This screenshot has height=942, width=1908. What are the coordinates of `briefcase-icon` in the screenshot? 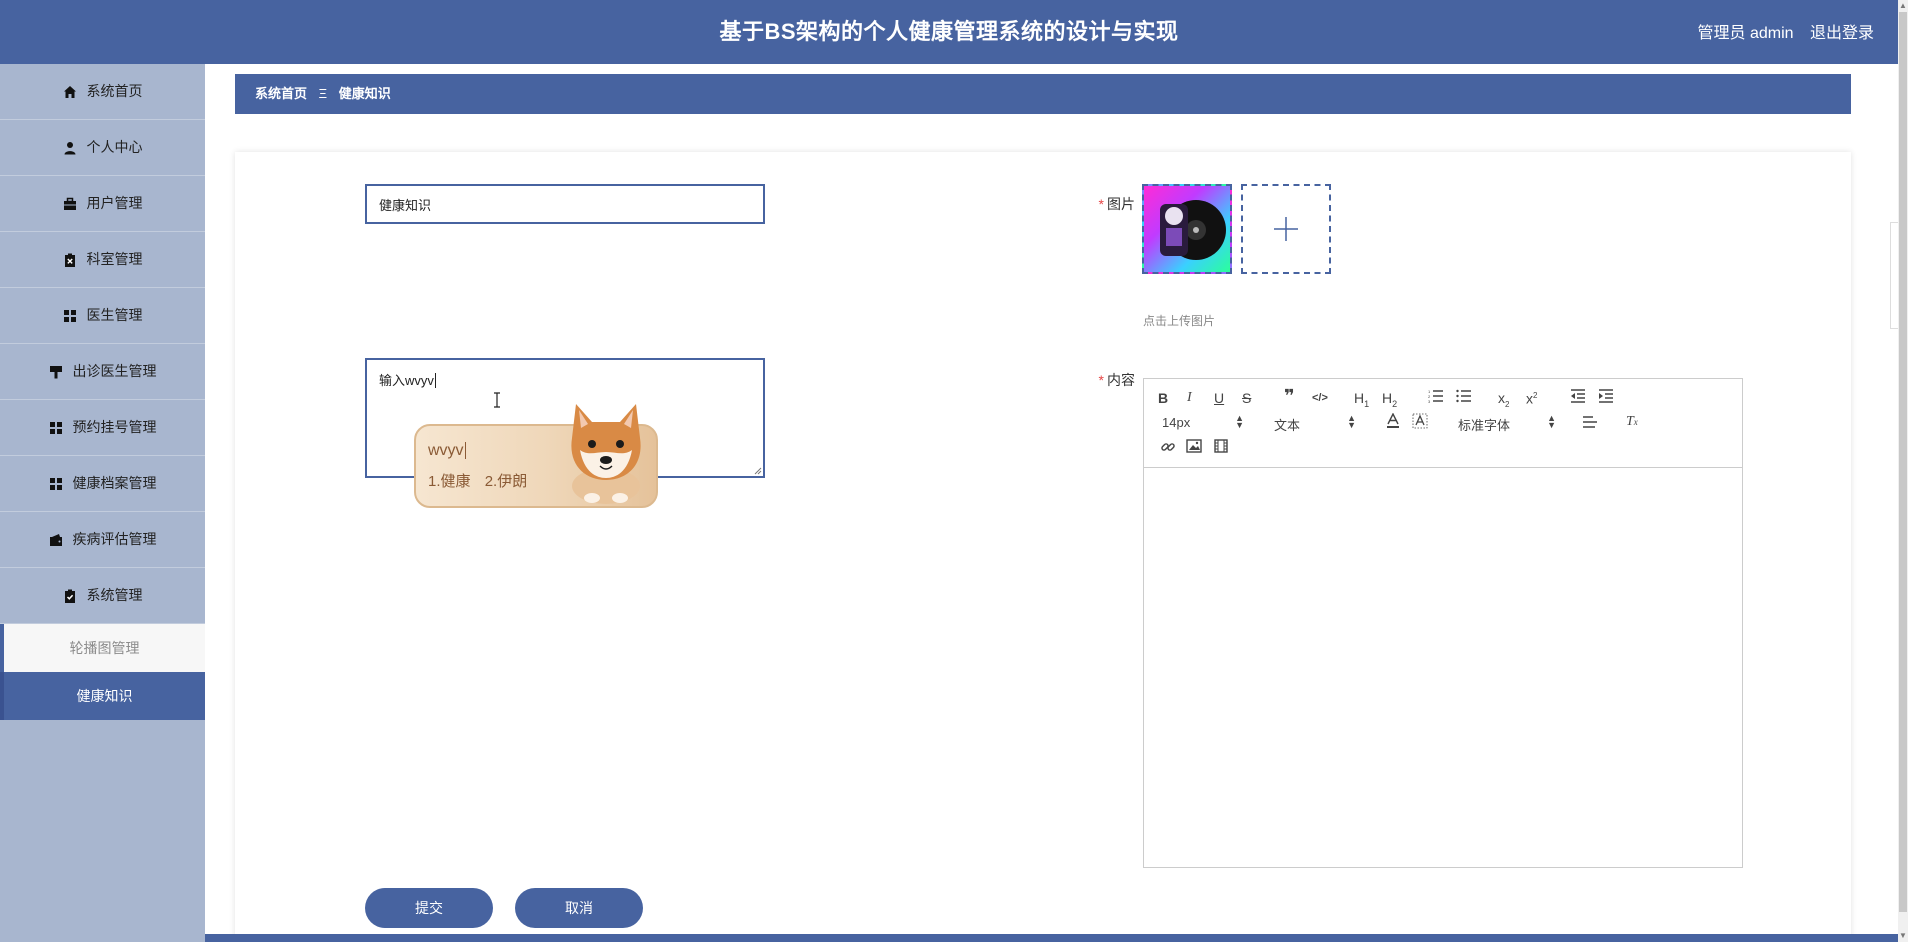 It's located at (70, 204).